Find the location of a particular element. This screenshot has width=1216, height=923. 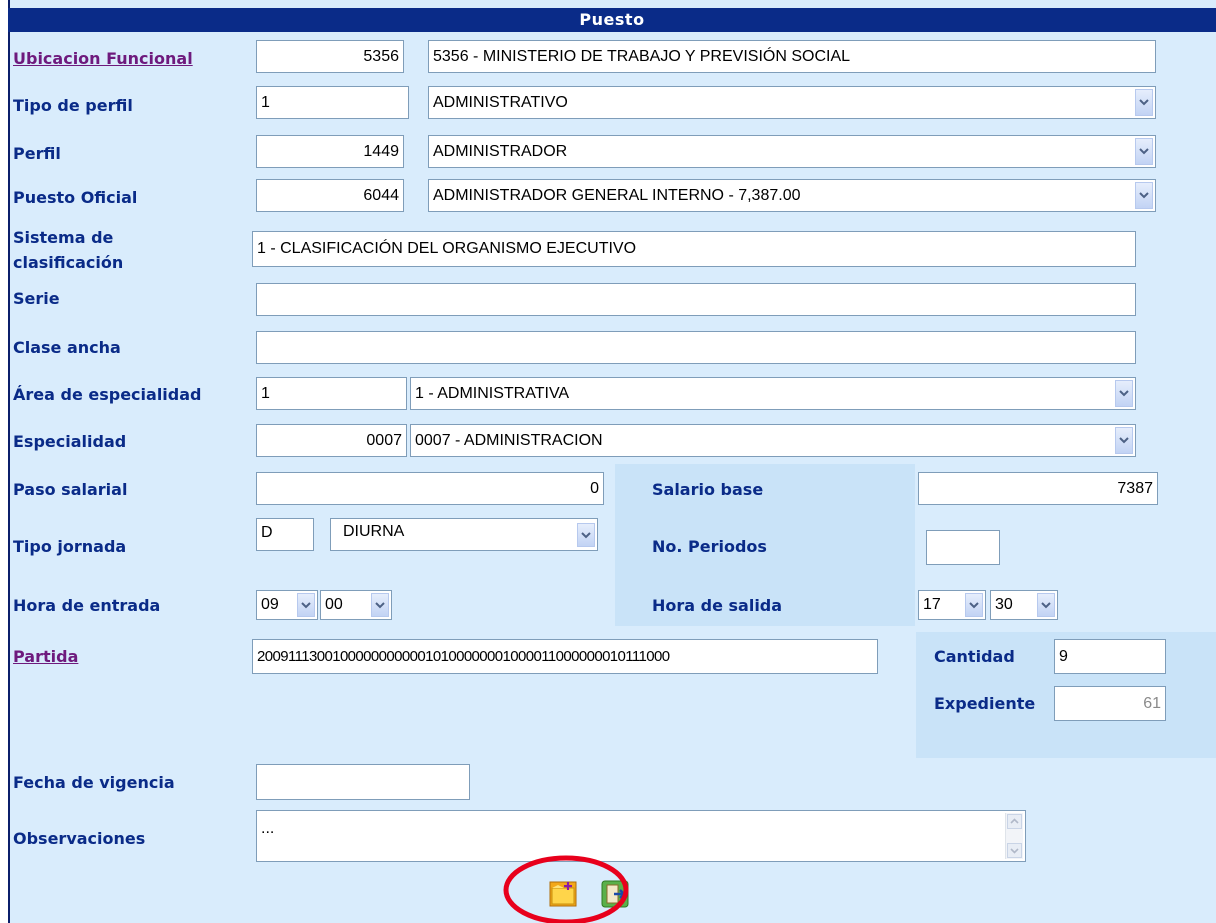

perfil-selected: ADMINISTRADOR is located at coordinates (500, 151).